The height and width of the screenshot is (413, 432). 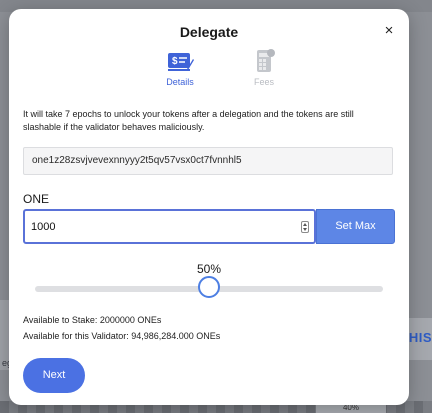 I want to click on amount-input-wrapper, so click(x=169, y=226).